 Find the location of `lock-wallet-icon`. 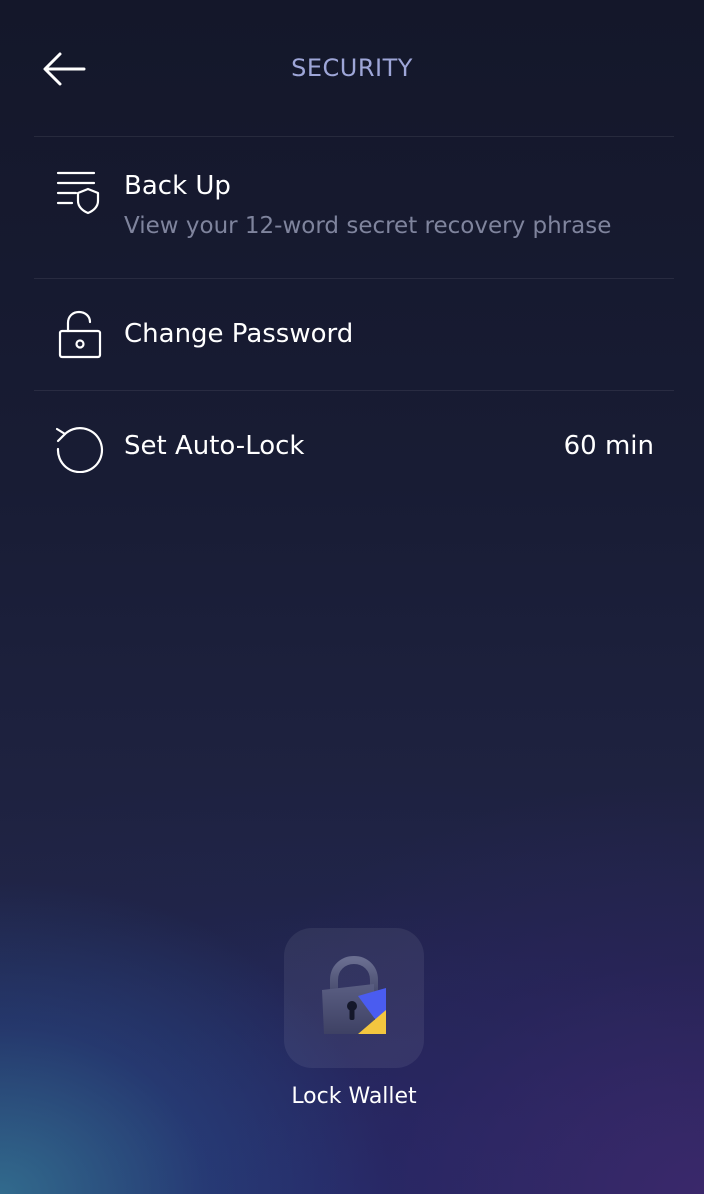

lock-wallet-icon is located at coordinates (354, 995).